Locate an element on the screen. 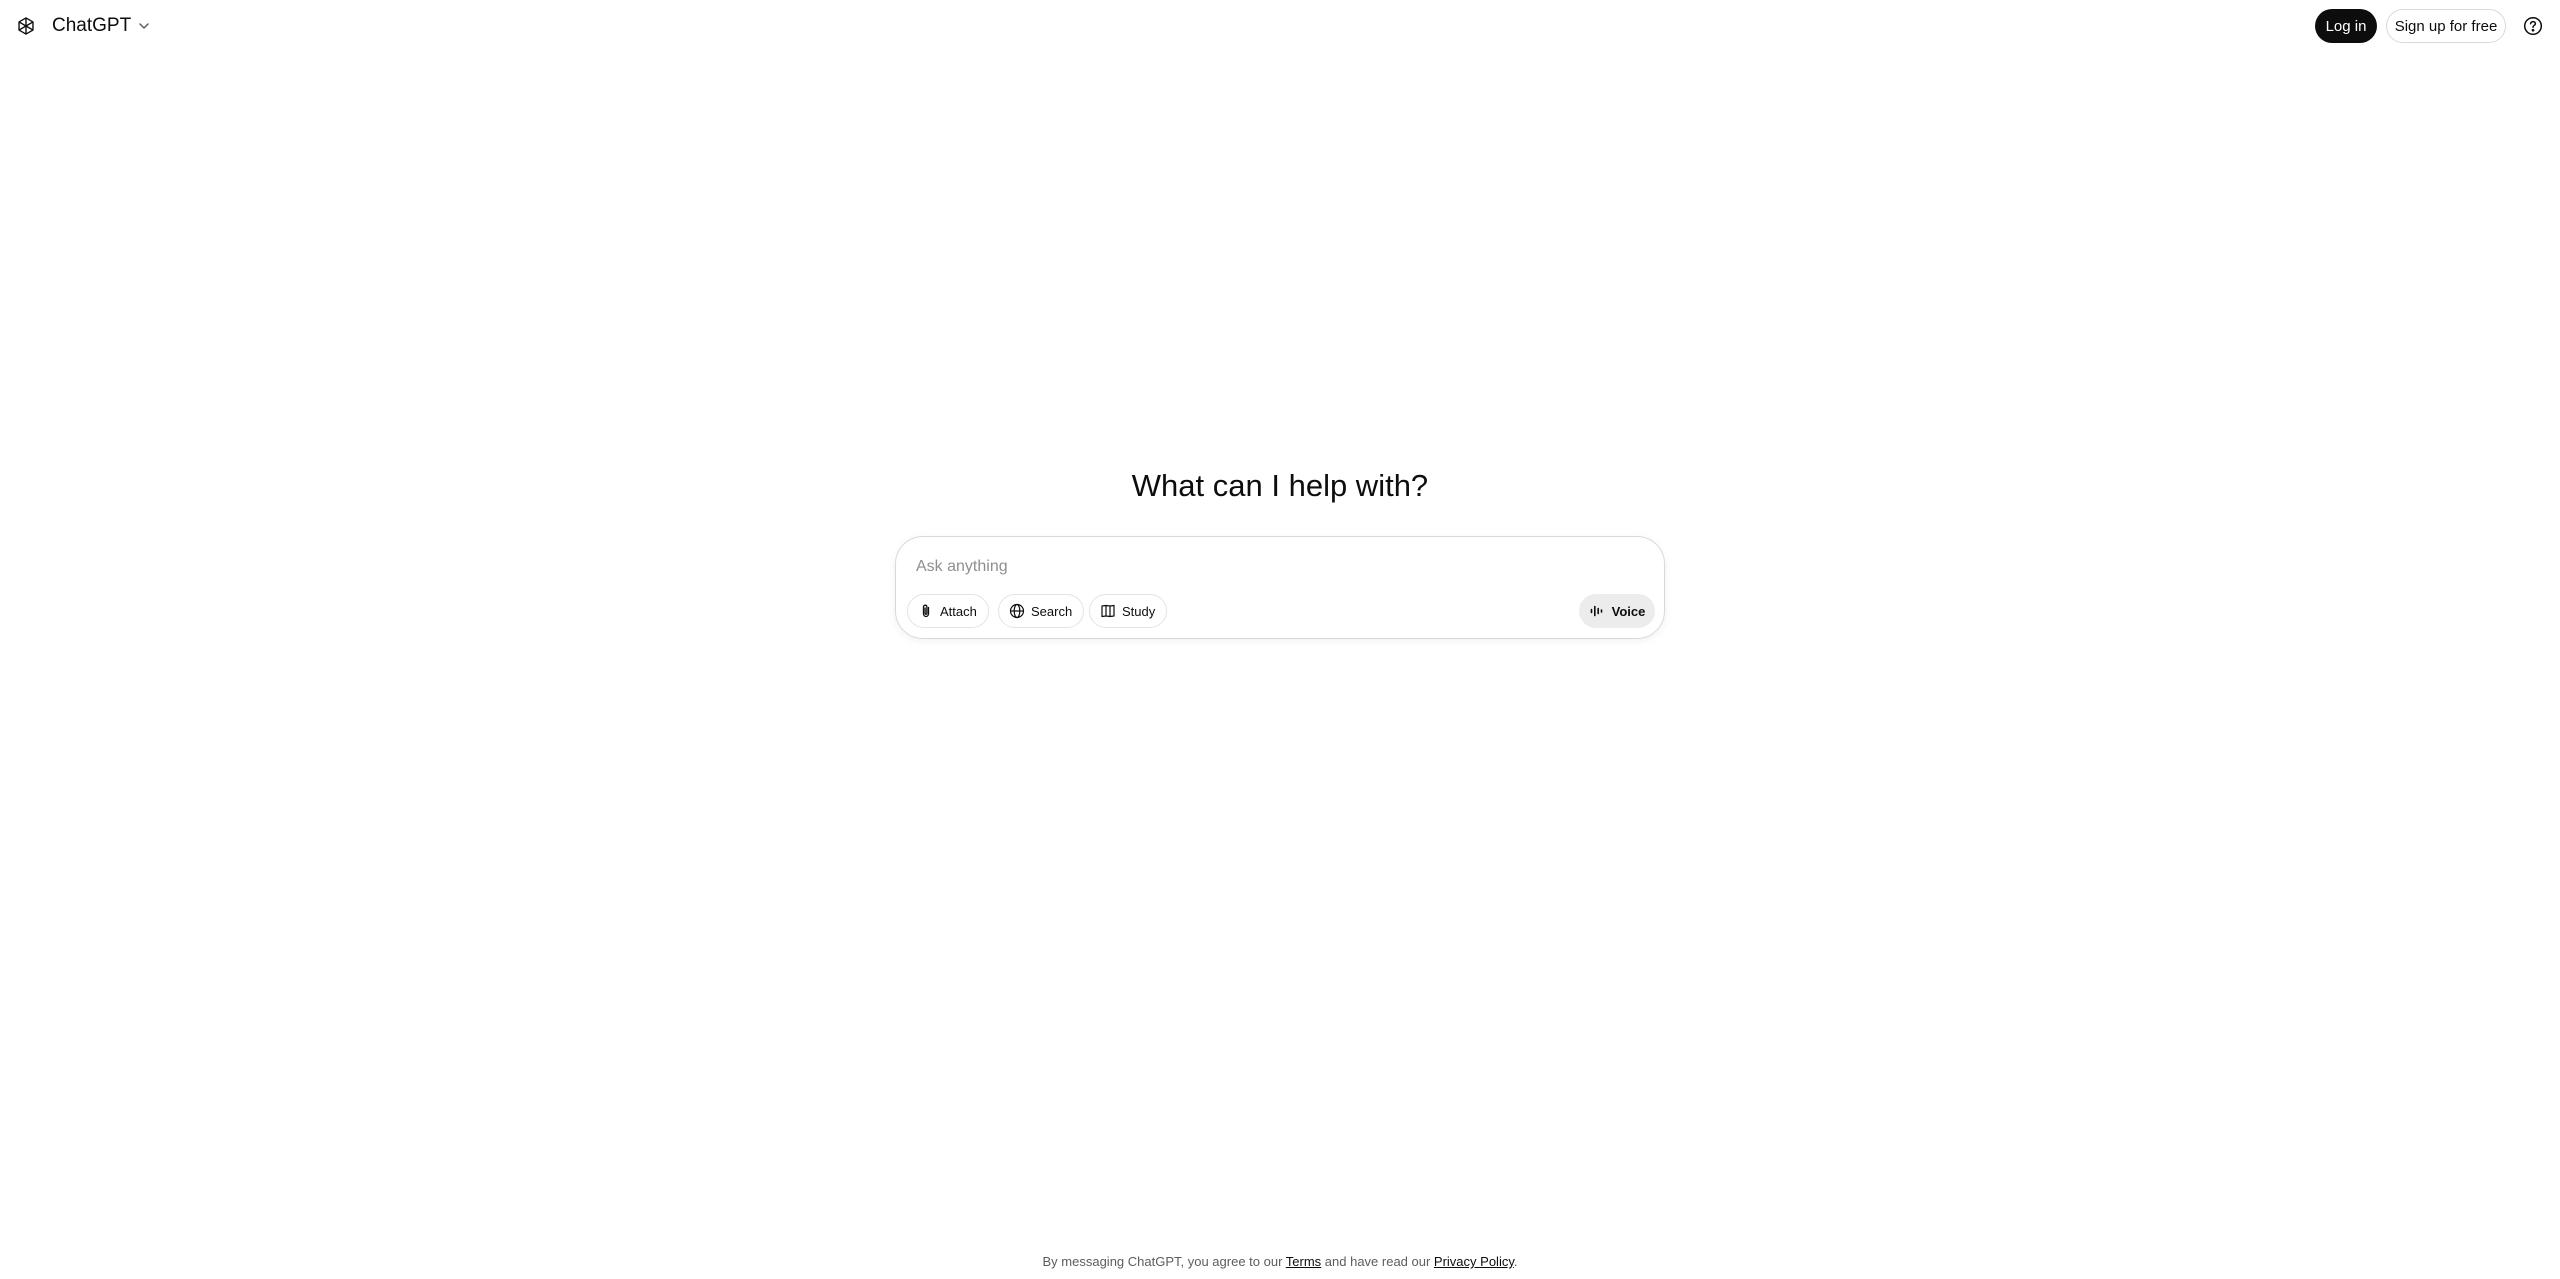 The height and width of the screenshot is (1279, 2560). study-button: Study is located at coordinates (1128, 611).